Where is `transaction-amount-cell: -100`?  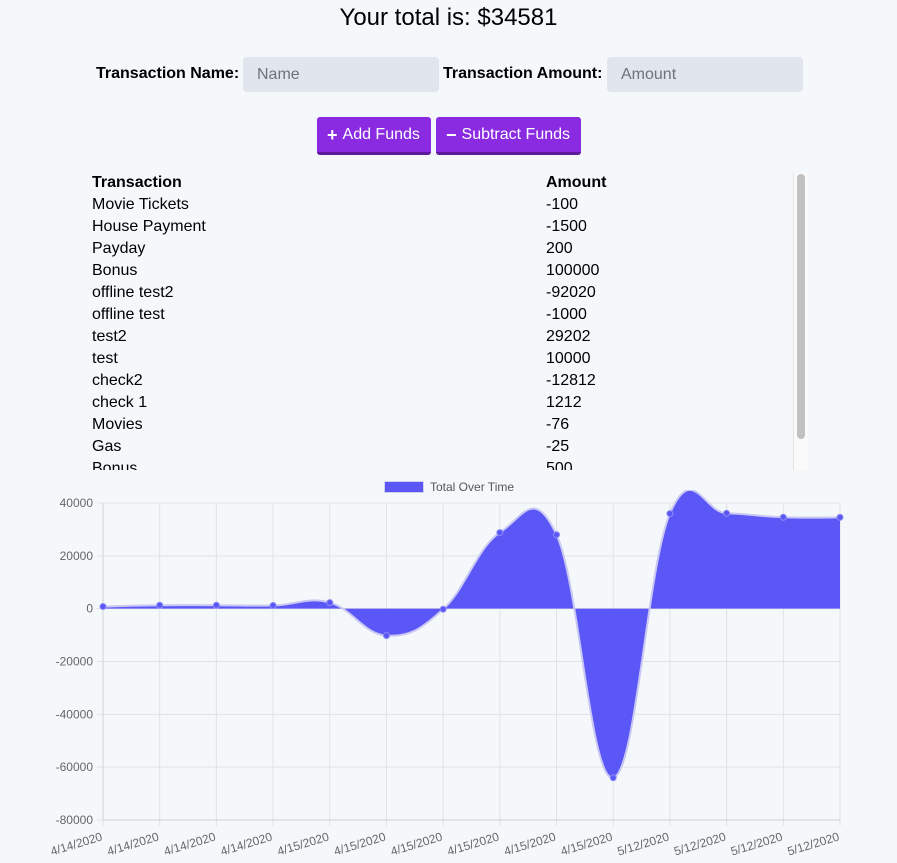 transaction-amount-cell: -100 is located at coordinates (562, 204).